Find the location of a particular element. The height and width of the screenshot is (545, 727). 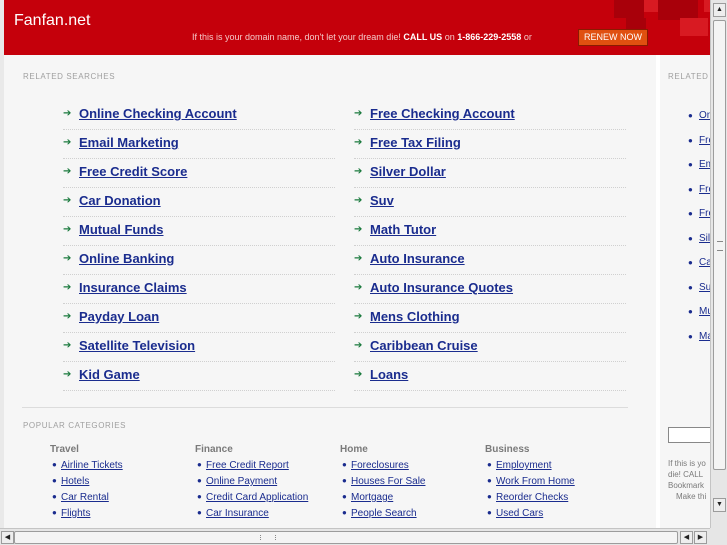

related-search-row: ➔ Email Marketing is located at coordinates (199, 144).